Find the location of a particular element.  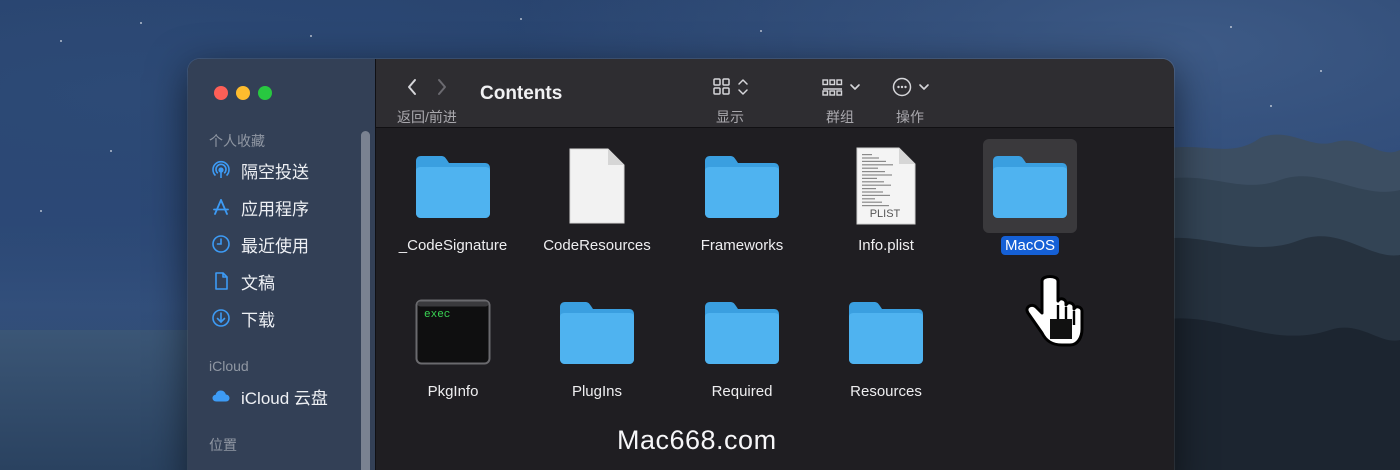

close-button is located at coordinates (221, 93).